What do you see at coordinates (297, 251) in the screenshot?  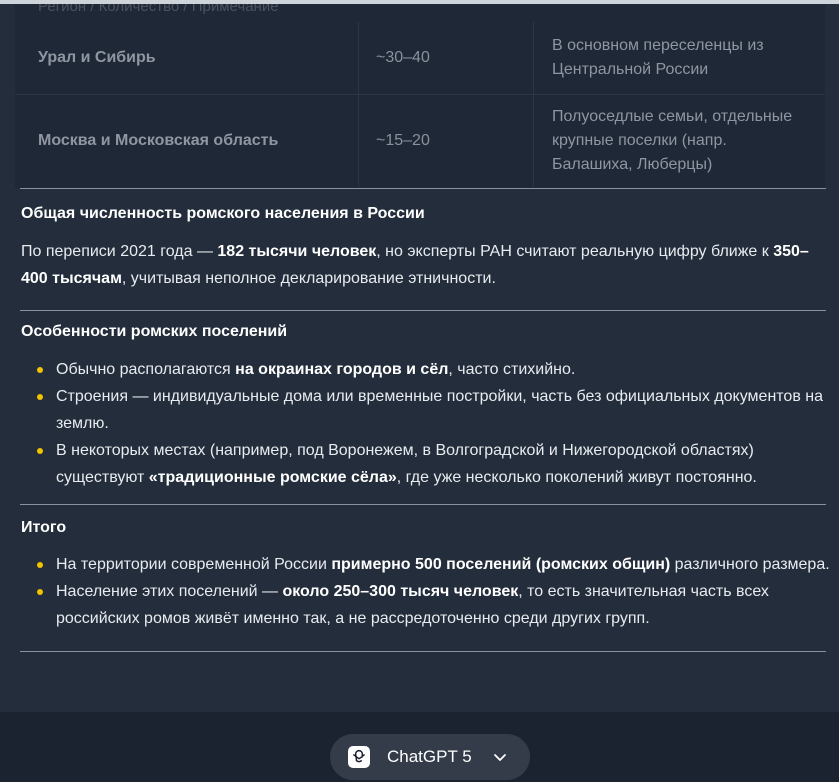 I see `bold-run: 182 тысячи человек` at bounding box center [297, 251].